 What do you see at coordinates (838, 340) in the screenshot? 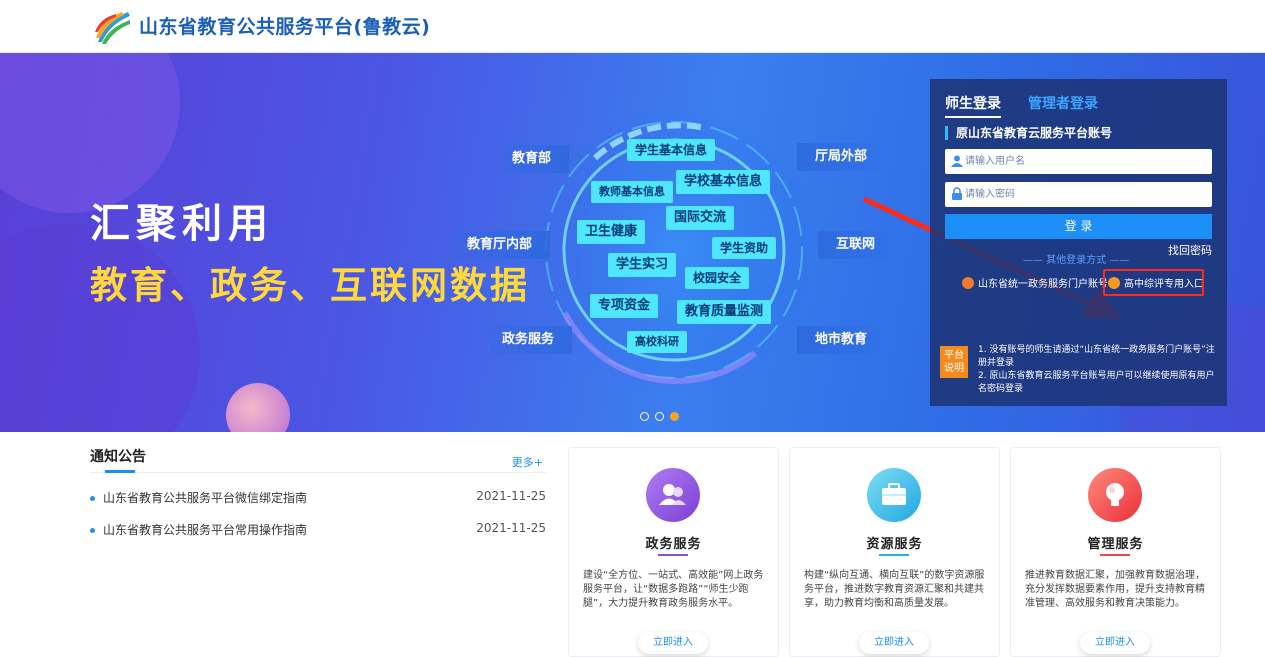
I see `source-label-right: 地市教育` at bounding box center [838, 340].